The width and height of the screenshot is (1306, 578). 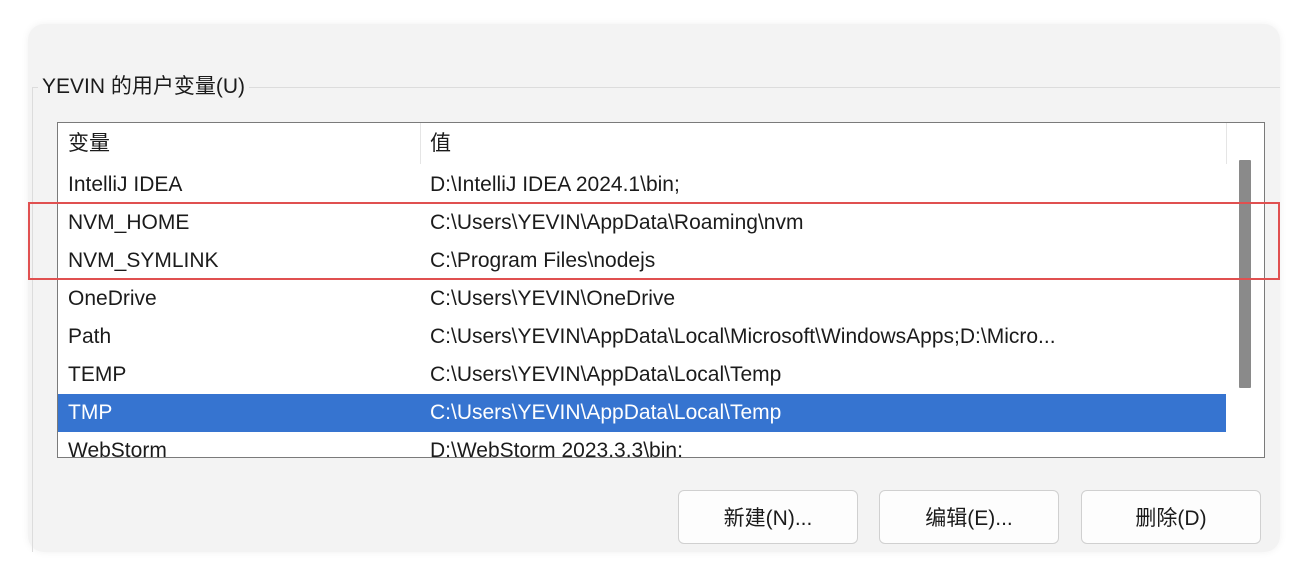 What do you see at coordinates (654, 241) in the screenshot?
I see `annotation-highlight-box` at bounding box center [654, 241].